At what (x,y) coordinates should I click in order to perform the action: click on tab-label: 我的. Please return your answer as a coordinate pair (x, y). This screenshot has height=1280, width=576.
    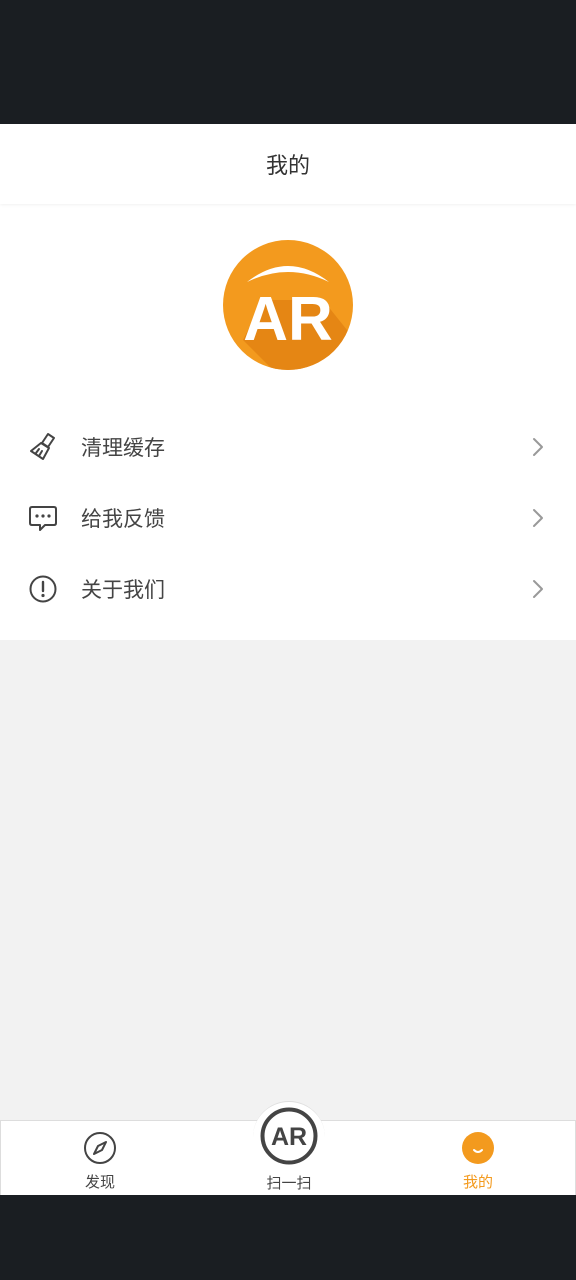
    Looking at the image, I should click on (477, 1182).